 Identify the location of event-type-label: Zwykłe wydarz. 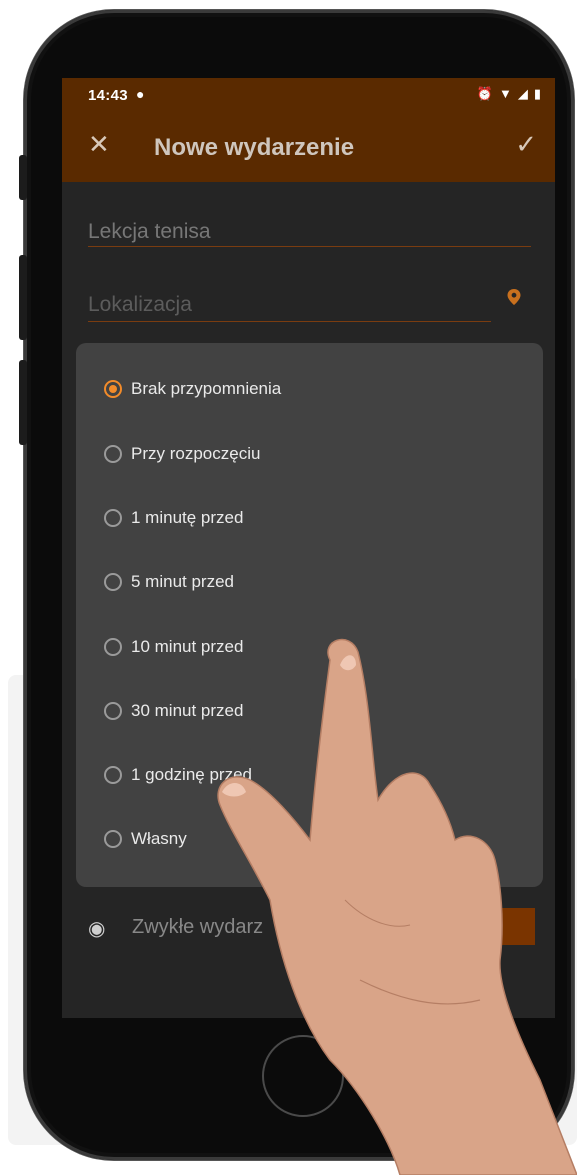
(198, 927).